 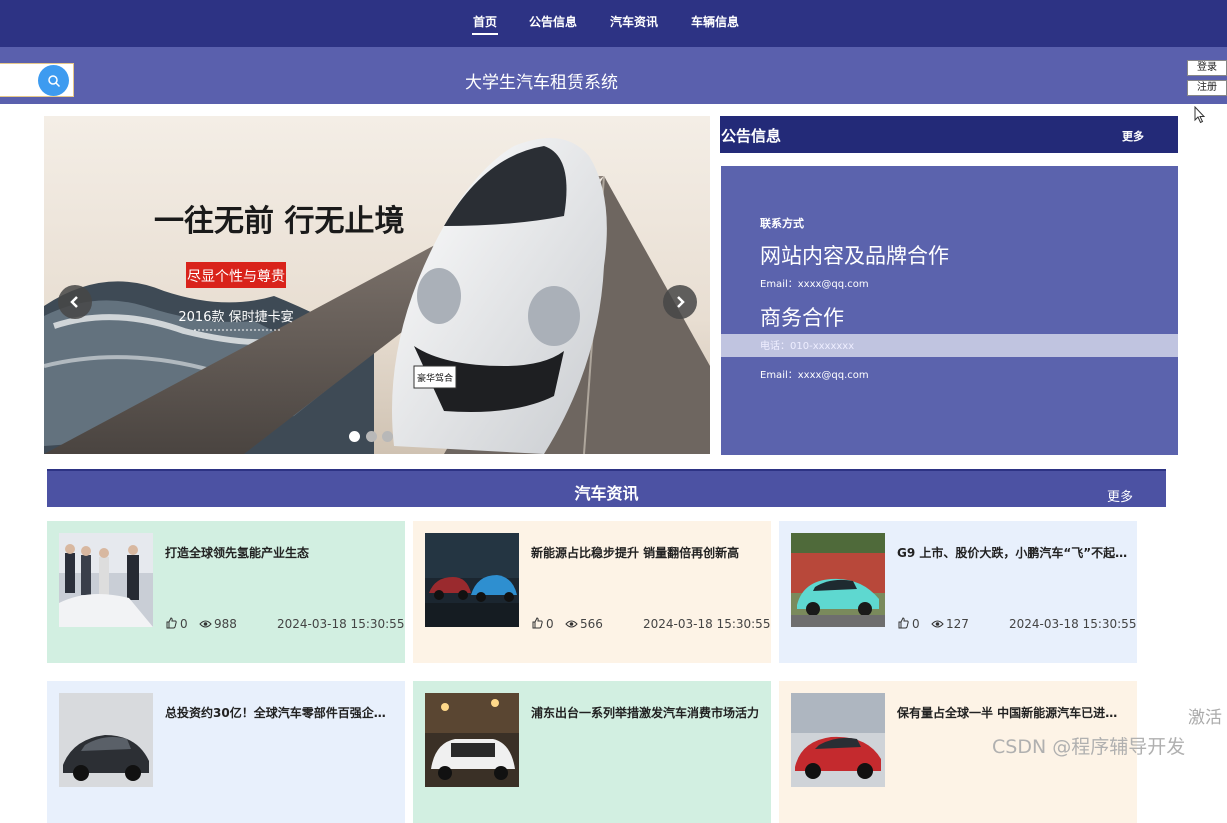 I want to click on contact-label: 联系方式, so click(x=782, y=223).